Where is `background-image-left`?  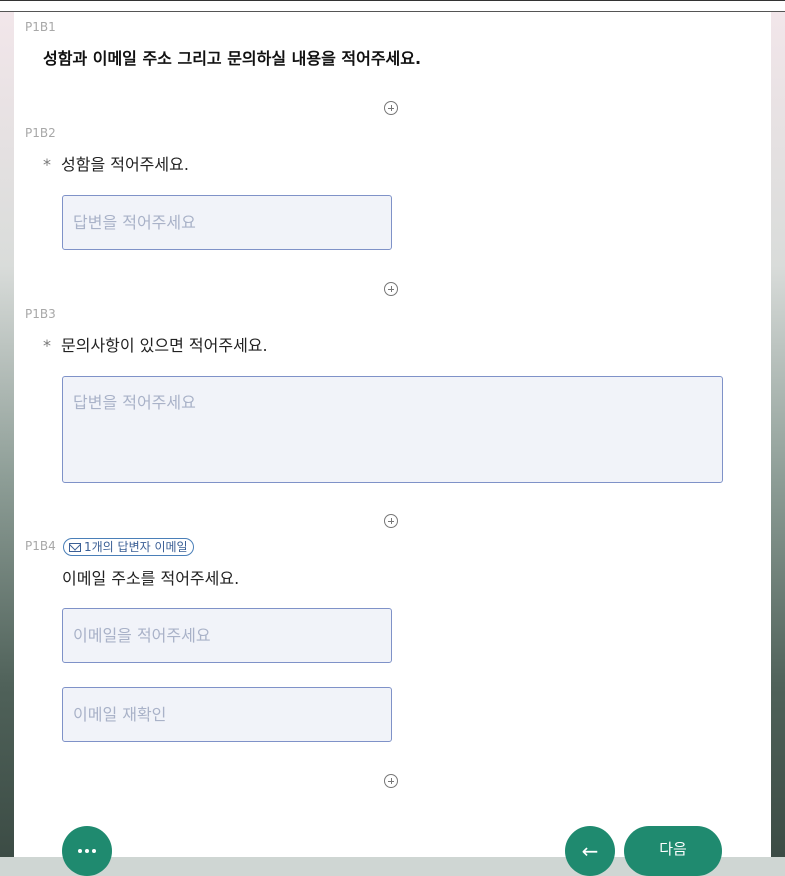
background-image-left is located at coordinates (7, 434).